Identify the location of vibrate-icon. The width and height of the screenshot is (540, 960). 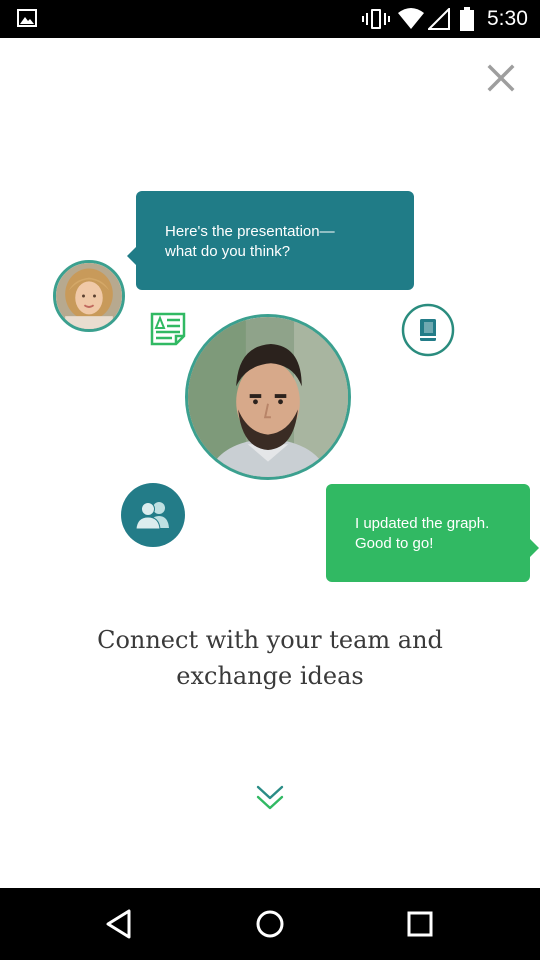
(376, 19).